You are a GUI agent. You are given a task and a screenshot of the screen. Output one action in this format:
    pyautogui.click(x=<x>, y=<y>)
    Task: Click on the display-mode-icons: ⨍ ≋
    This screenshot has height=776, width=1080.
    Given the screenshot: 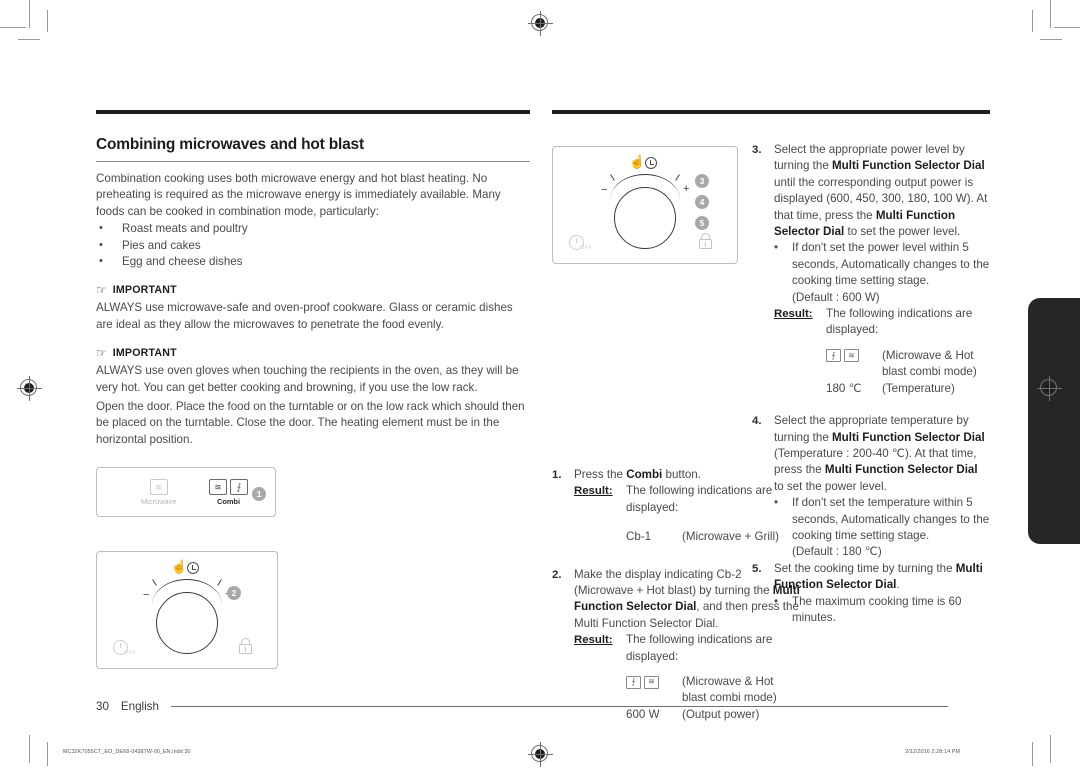 What is the action you would take?
    pyautogui.click(x=854, y=364)
    